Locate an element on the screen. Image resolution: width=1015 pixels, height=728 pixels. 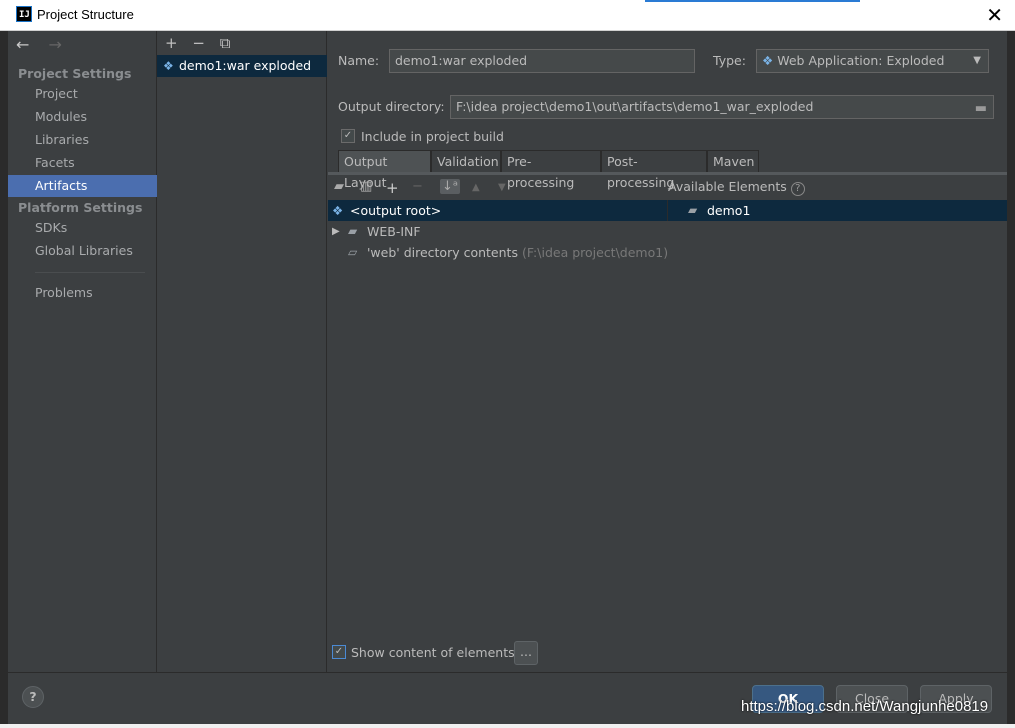
sidebar-item-sdks: SDKs is located at coordinates (82, 228).